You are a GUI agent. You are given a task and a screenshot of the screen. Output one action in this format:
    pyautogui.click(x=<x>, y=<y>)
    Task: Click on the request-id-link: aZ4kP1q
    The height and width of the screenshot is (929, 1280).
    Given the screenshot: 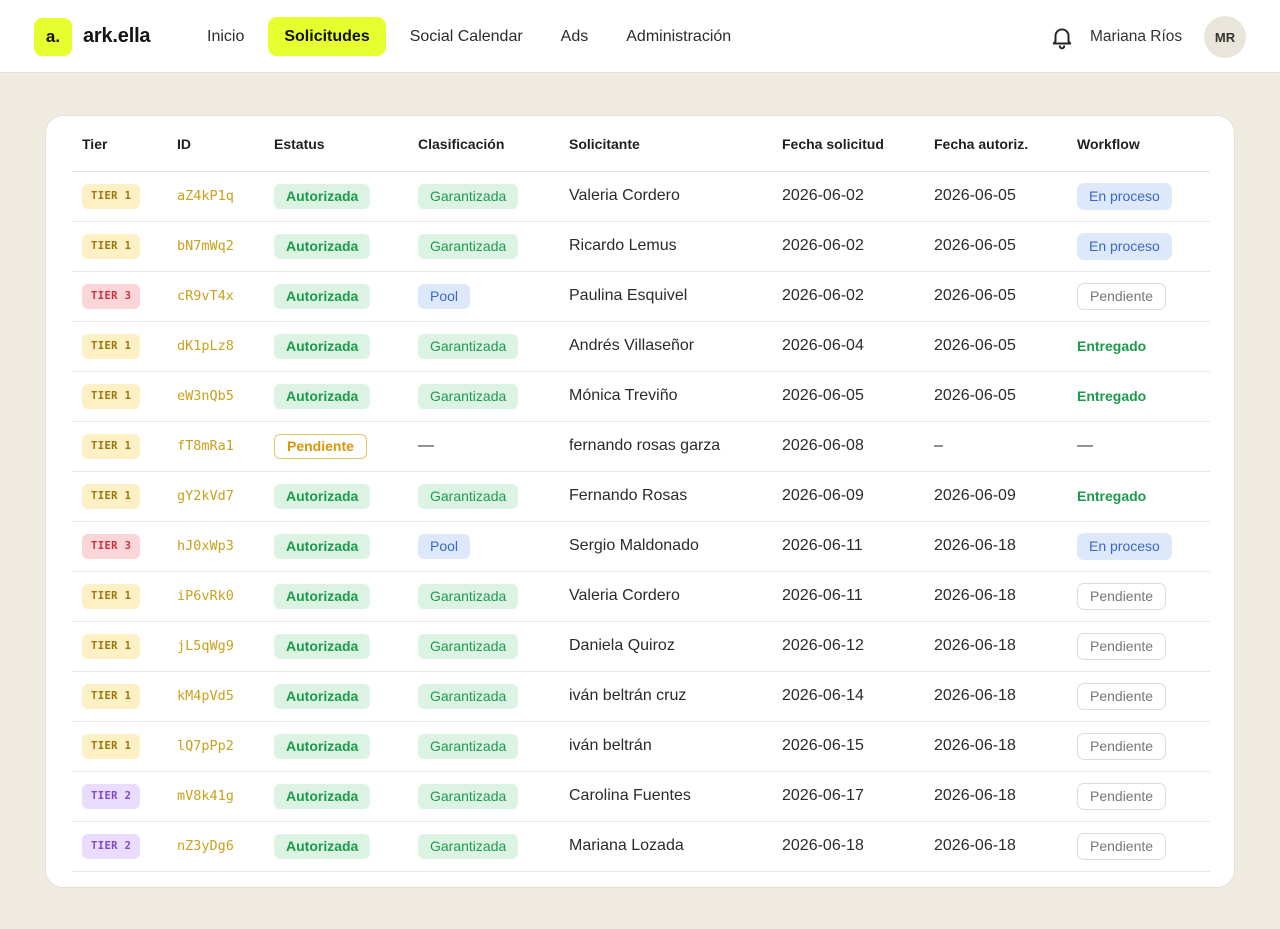 What is the action you would take?
    pyautogui.click(x=205, y=196)
    